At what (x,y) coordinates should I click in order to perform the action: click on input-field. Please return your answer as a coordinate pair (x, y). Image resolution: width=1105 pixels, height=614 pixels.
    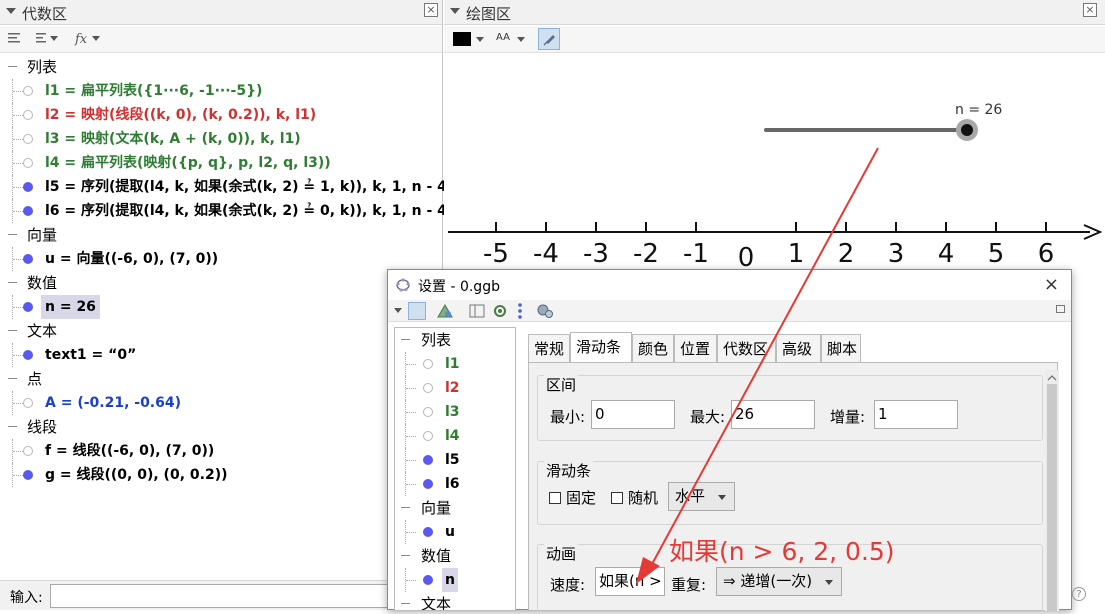
    Looking at the image, I should click on (245, 596).